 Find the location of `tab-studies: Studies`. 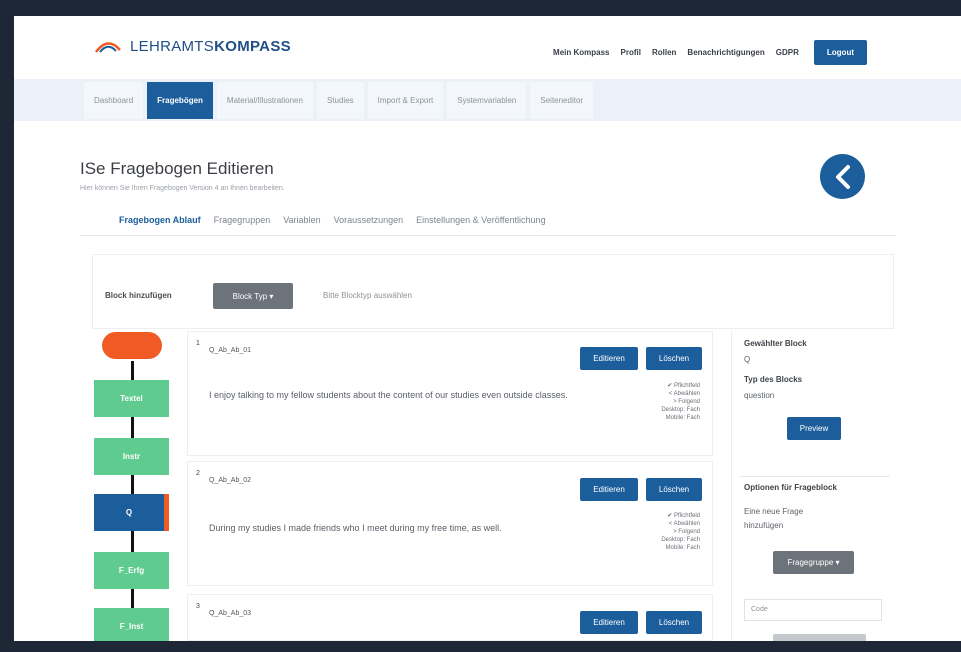

tab-studies: Studies is located at coordinates (340, 100).